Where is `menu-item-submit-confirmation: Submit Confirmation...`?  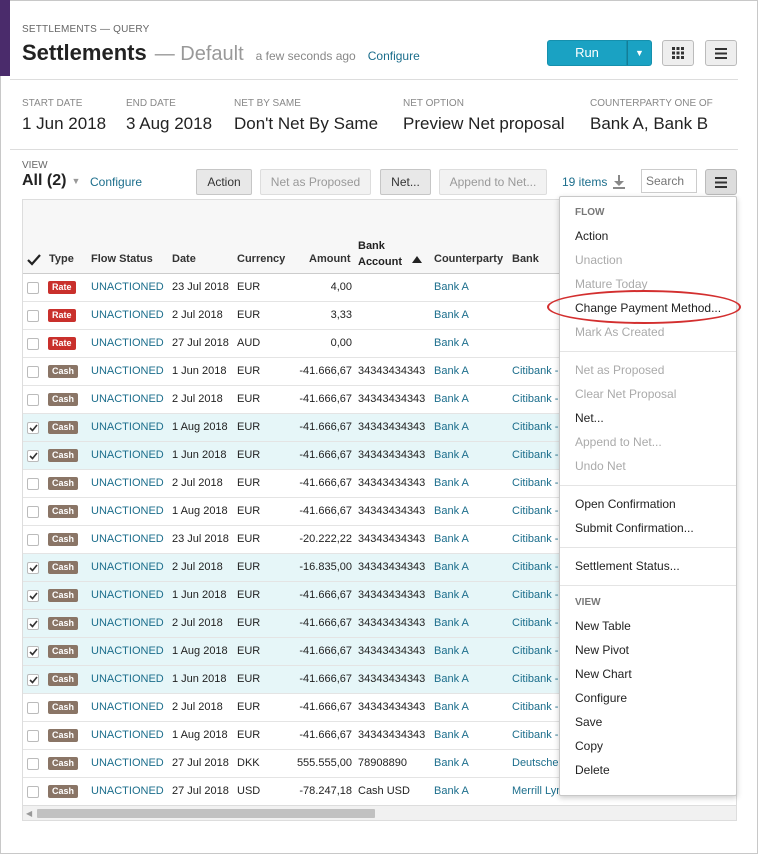 menu-item-submit-confirmation: Submit Confirmation... is located at coordinates (634, 528).